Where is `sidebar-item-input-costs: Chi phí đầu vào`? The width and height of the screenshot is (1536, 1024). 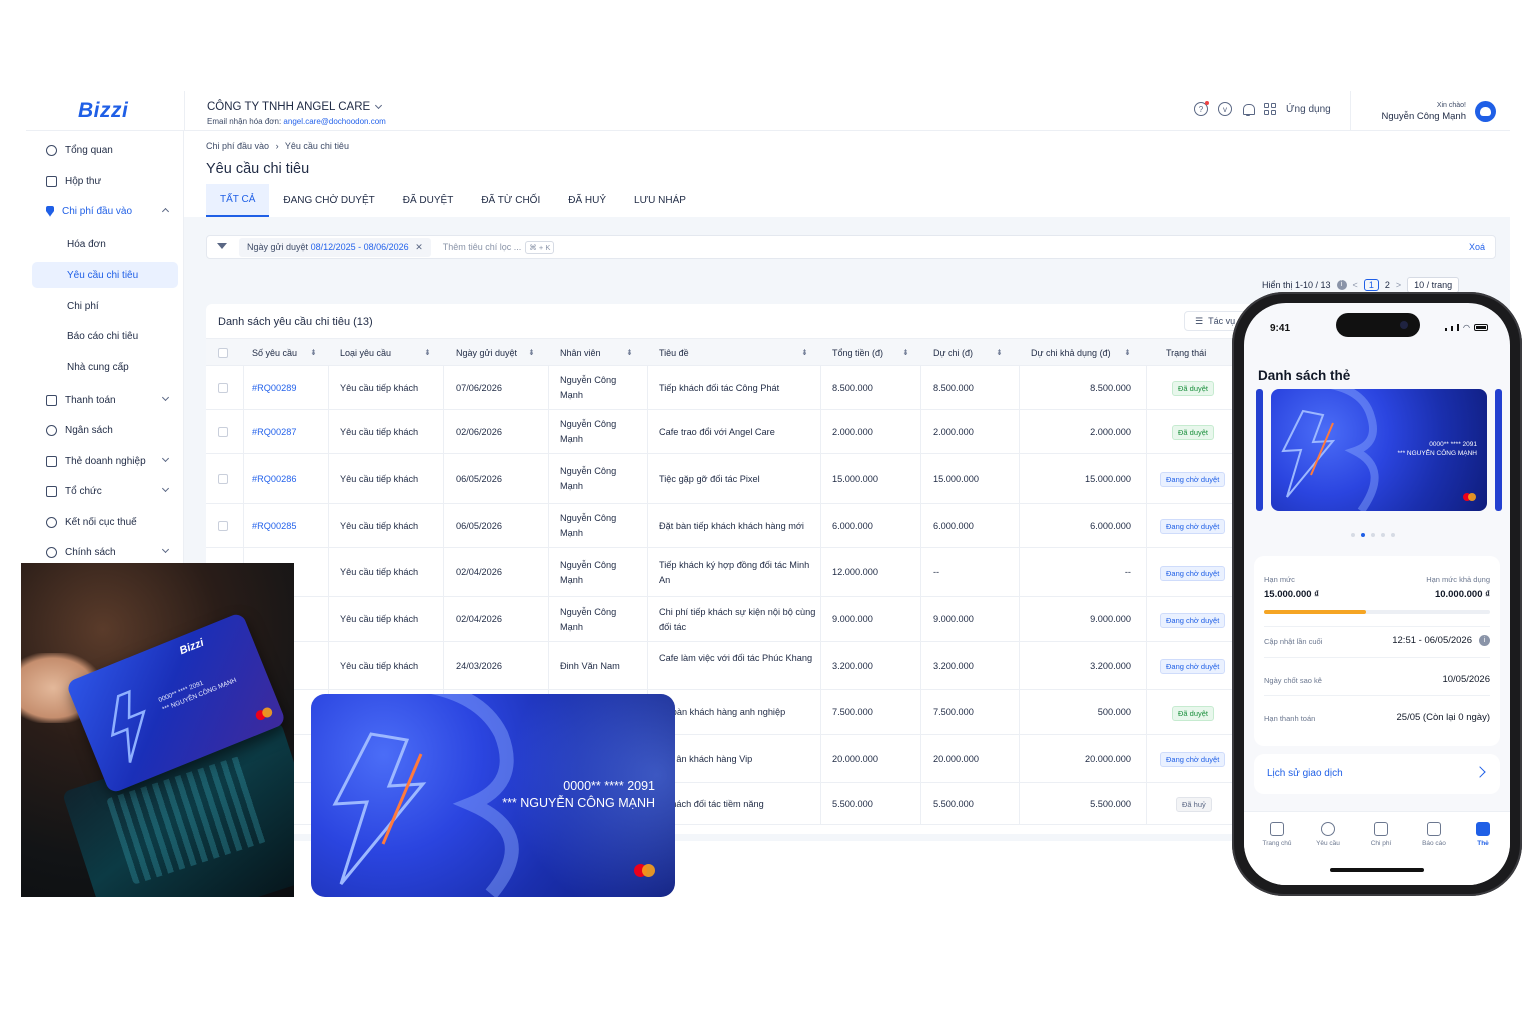 sidebar-item-input-costs: Chi phí đầu vào is located at coordinates (105, 211).